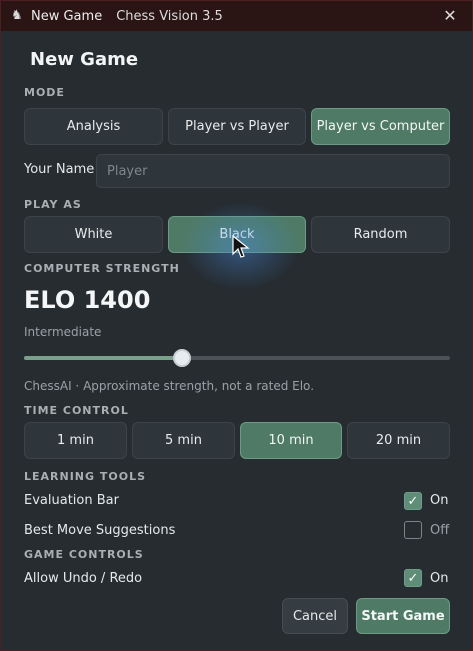 This screenshot has height=651, width=473. What do you see at coordinates (403, 616) in the screenshot?
I see `start-game-button: Start Game` at bounding box center [403, 616].